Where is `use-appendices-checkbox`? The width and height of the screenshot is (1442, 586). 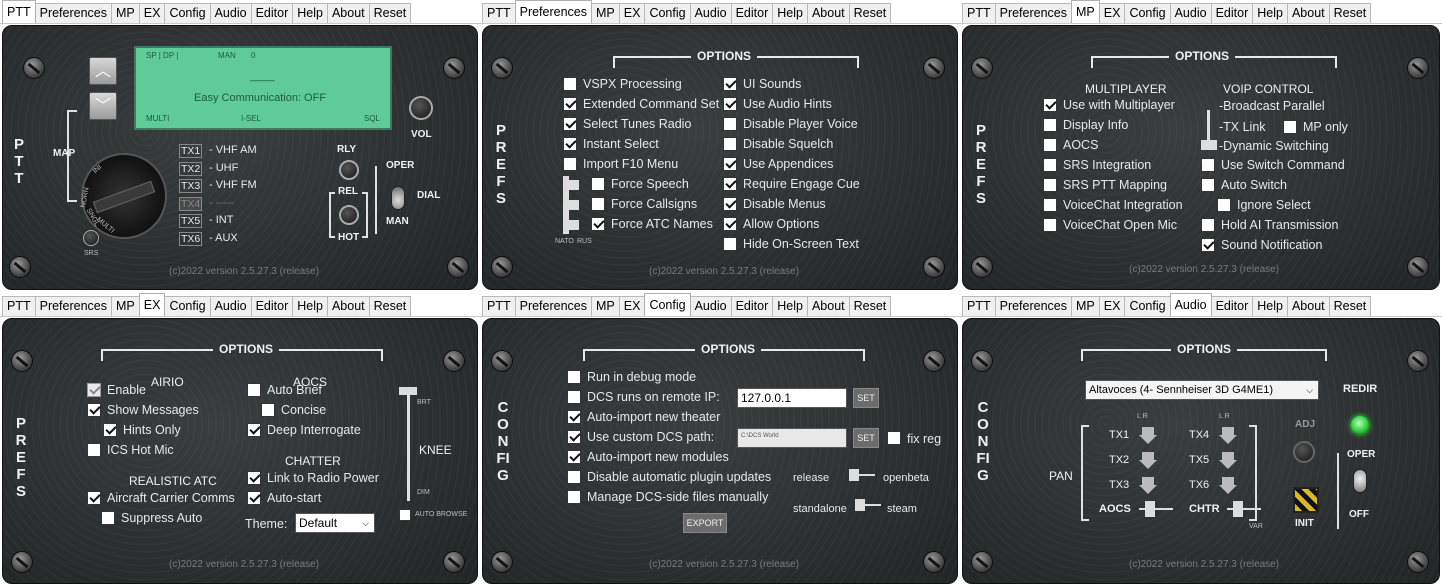 use-appendices-checkbox is located at coordinates (730, 164).